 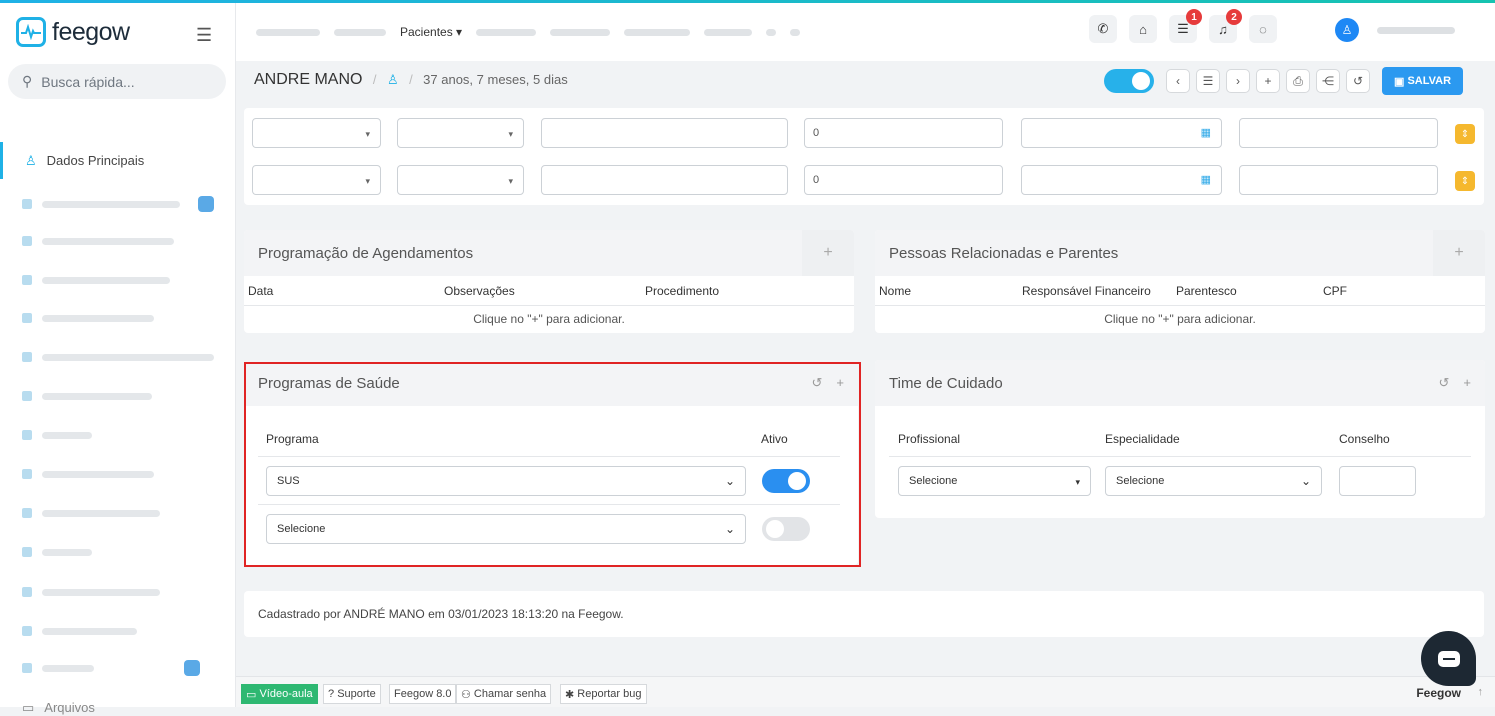 What do you see at coordinates (1268, 81) in the screenshot?
I see `add-button: +` at bounding box center [1268, 81].